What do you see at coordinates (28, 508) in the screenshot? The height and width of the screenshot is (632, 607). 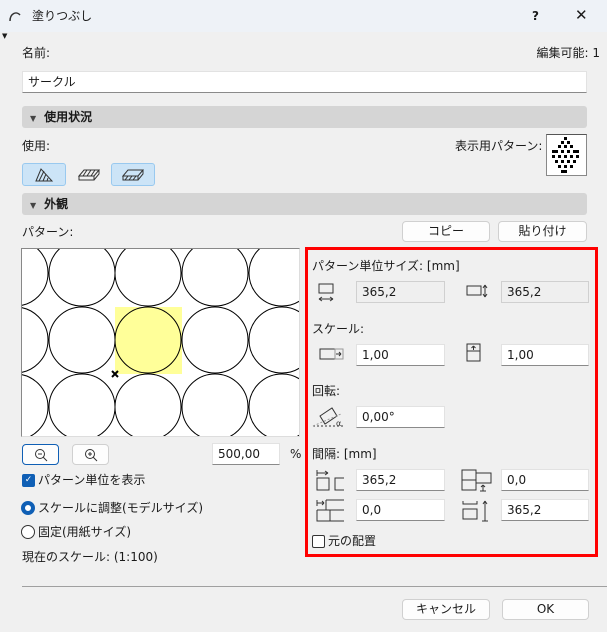 I see `radio-scale-model` at bounding box center [28, 508].